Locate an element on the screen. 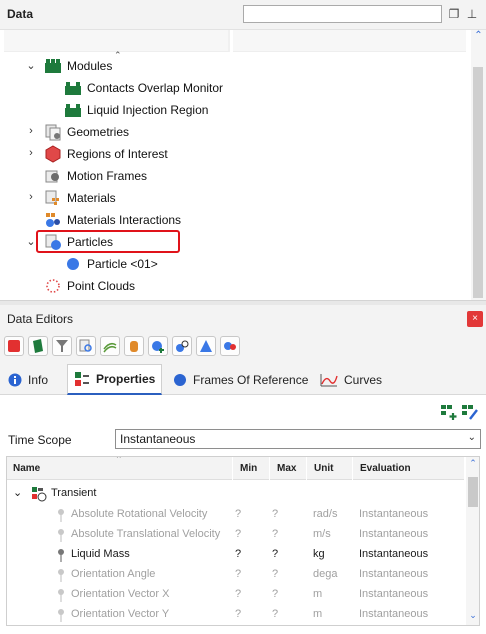 Image resolution: width=486 pixels, height=634 pixels. tree-item-motion-frames: Motion Frames is located at coordinates (235, 176).